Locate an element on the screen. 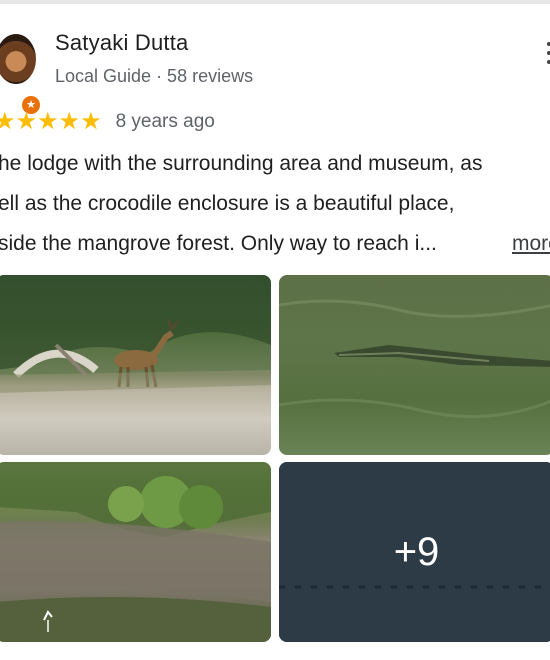 The width and height of the screenshot is (550, 660). author-name: Satyaki Dutta is located at coordinates (121, 43).